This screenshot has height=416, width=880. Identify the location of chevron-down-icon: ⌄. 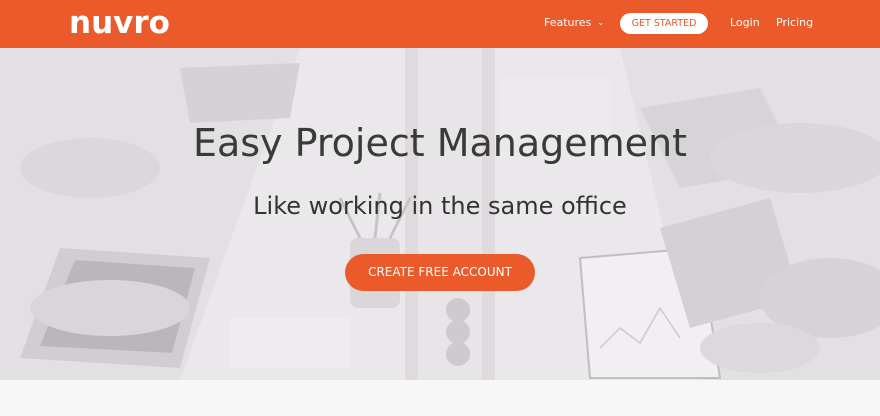
(601, 22).